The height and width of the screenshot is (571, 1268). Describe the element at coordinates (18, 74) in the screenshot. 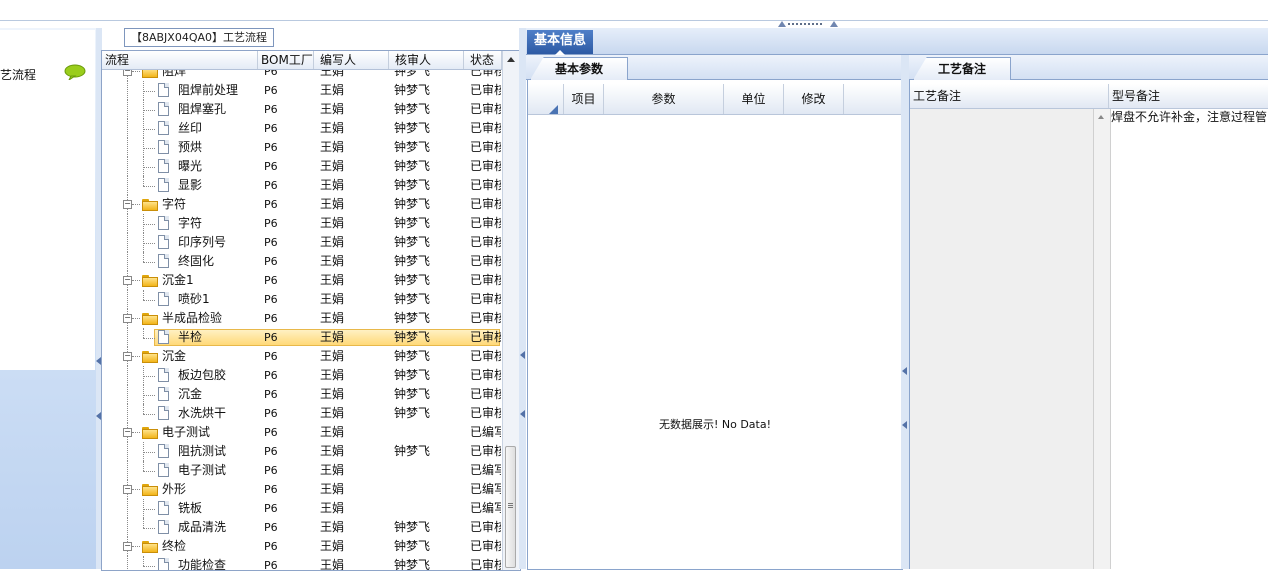

I see `nav-item-process-flow: 工艺流程` at that location.